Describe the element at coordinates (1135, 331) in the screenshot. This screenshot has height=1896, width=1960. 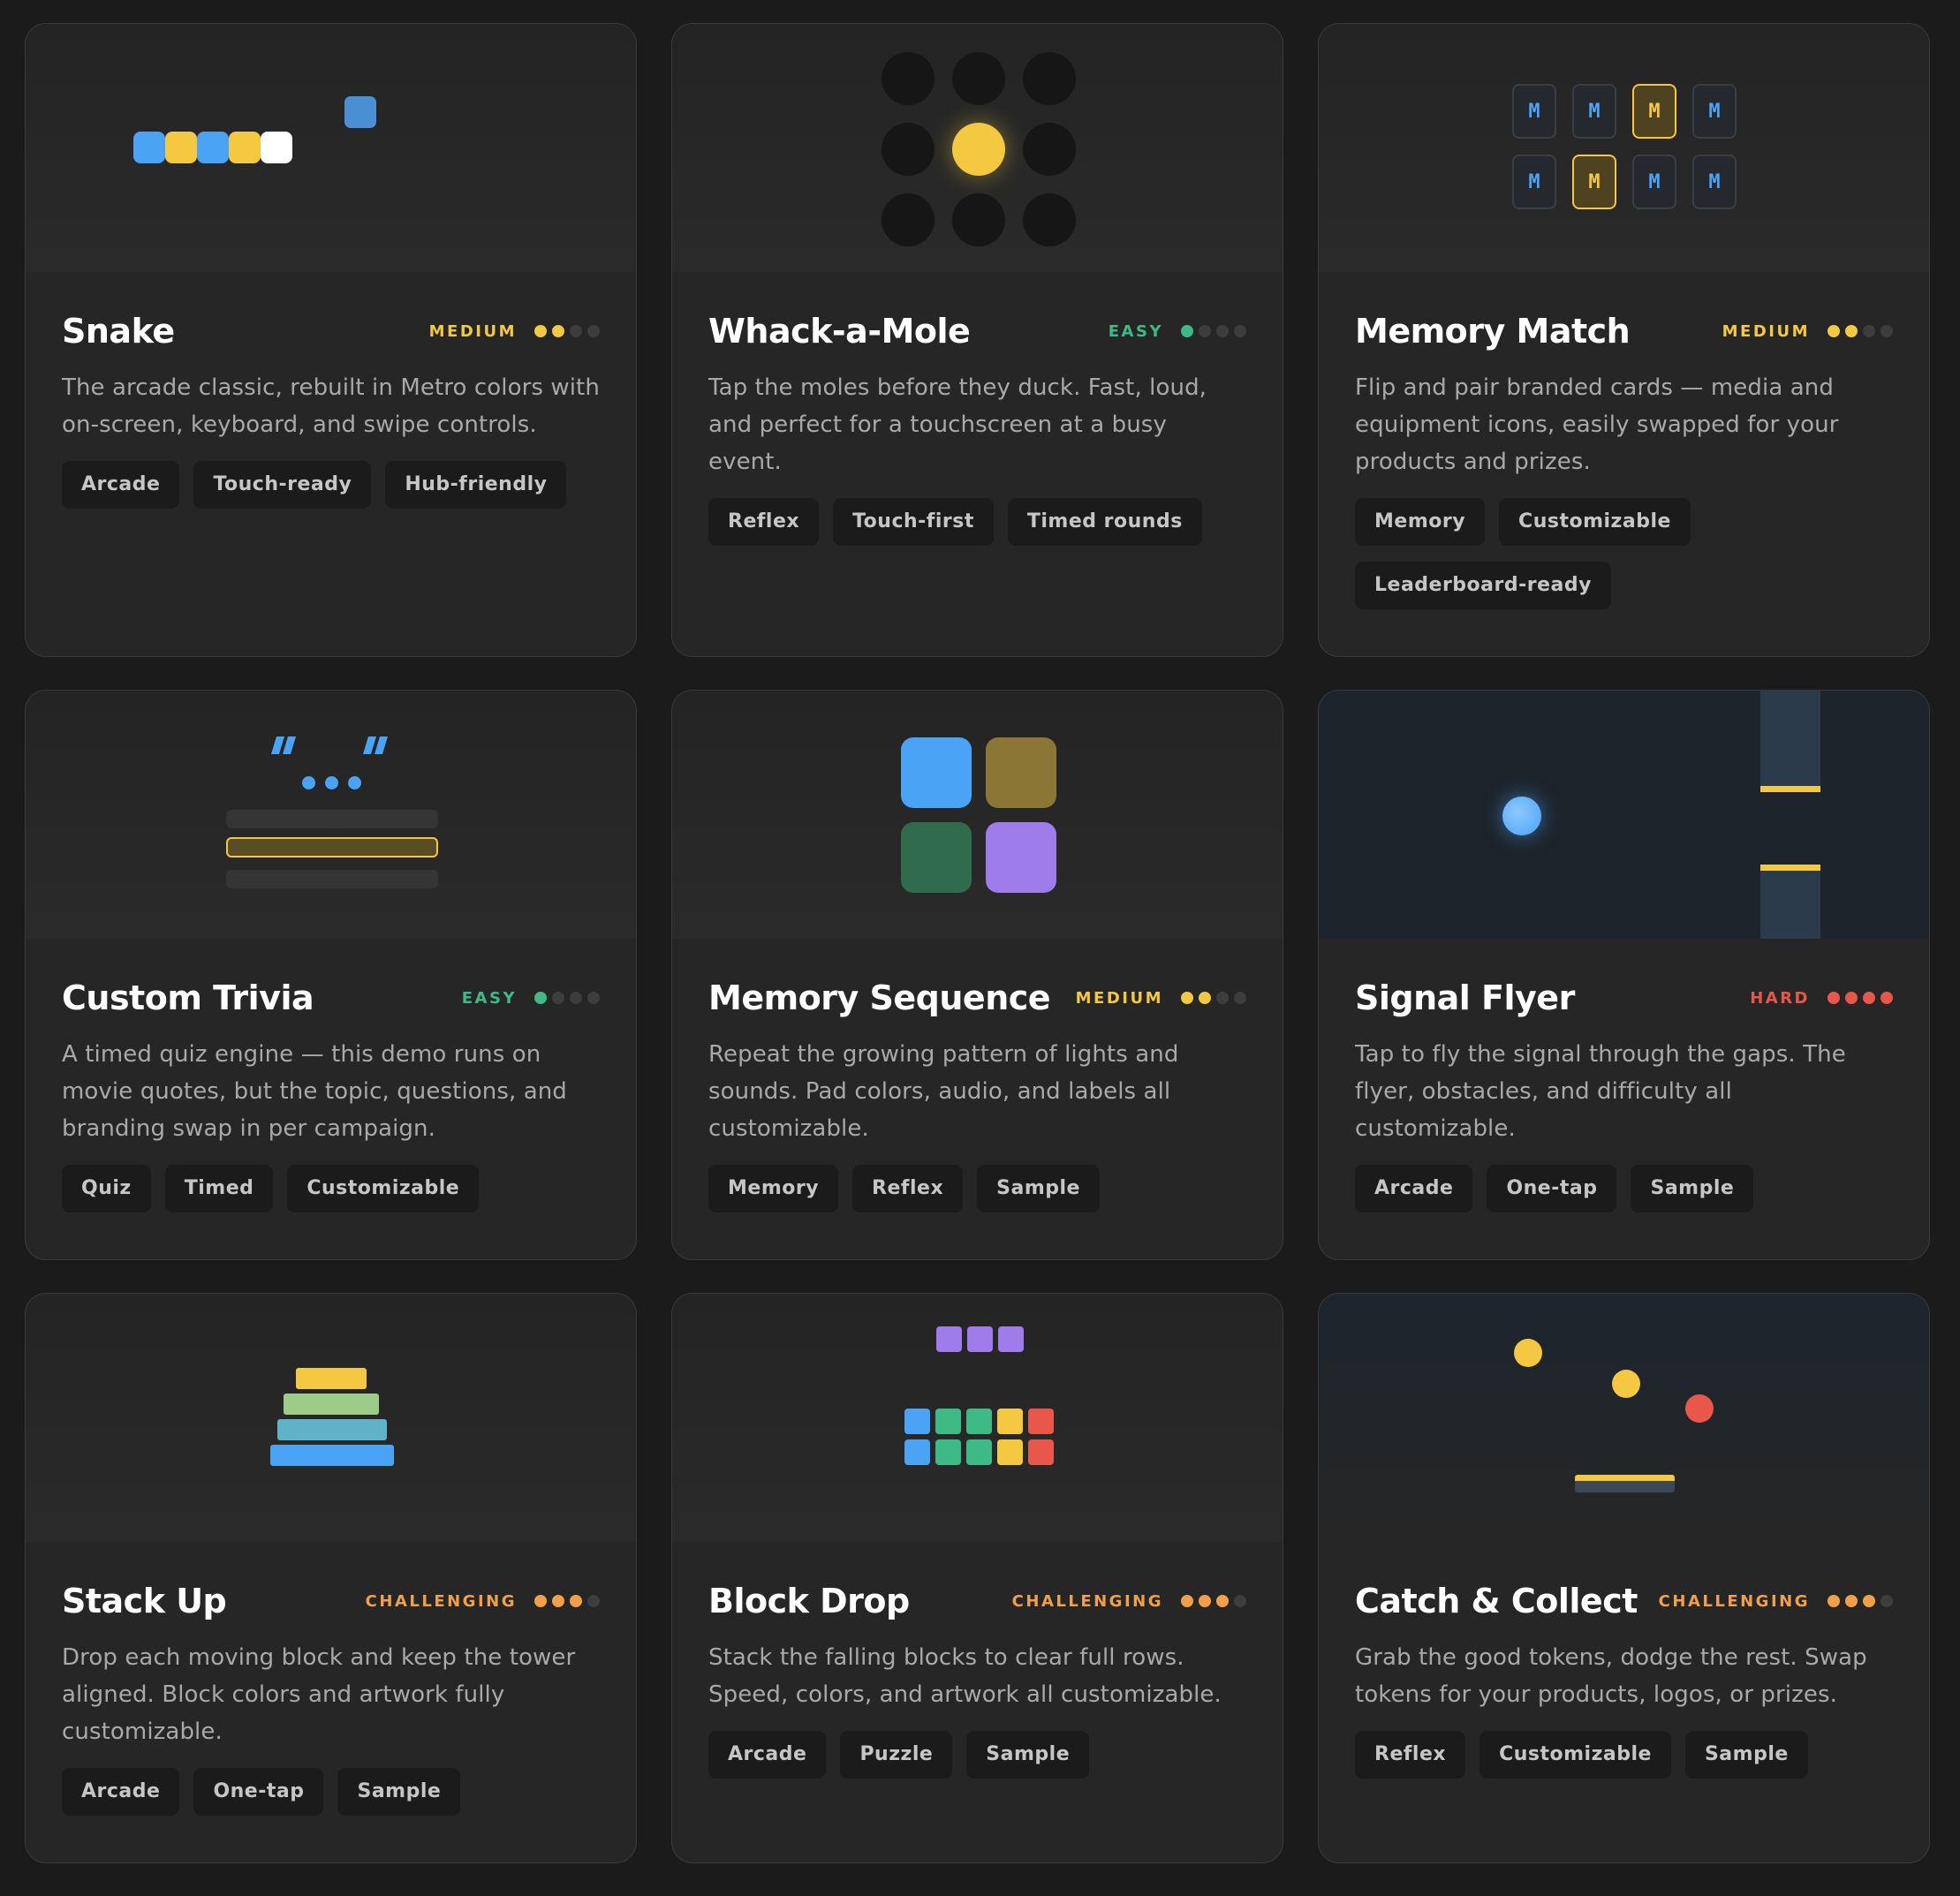
I see `difficulty-label: EASY` at that location.